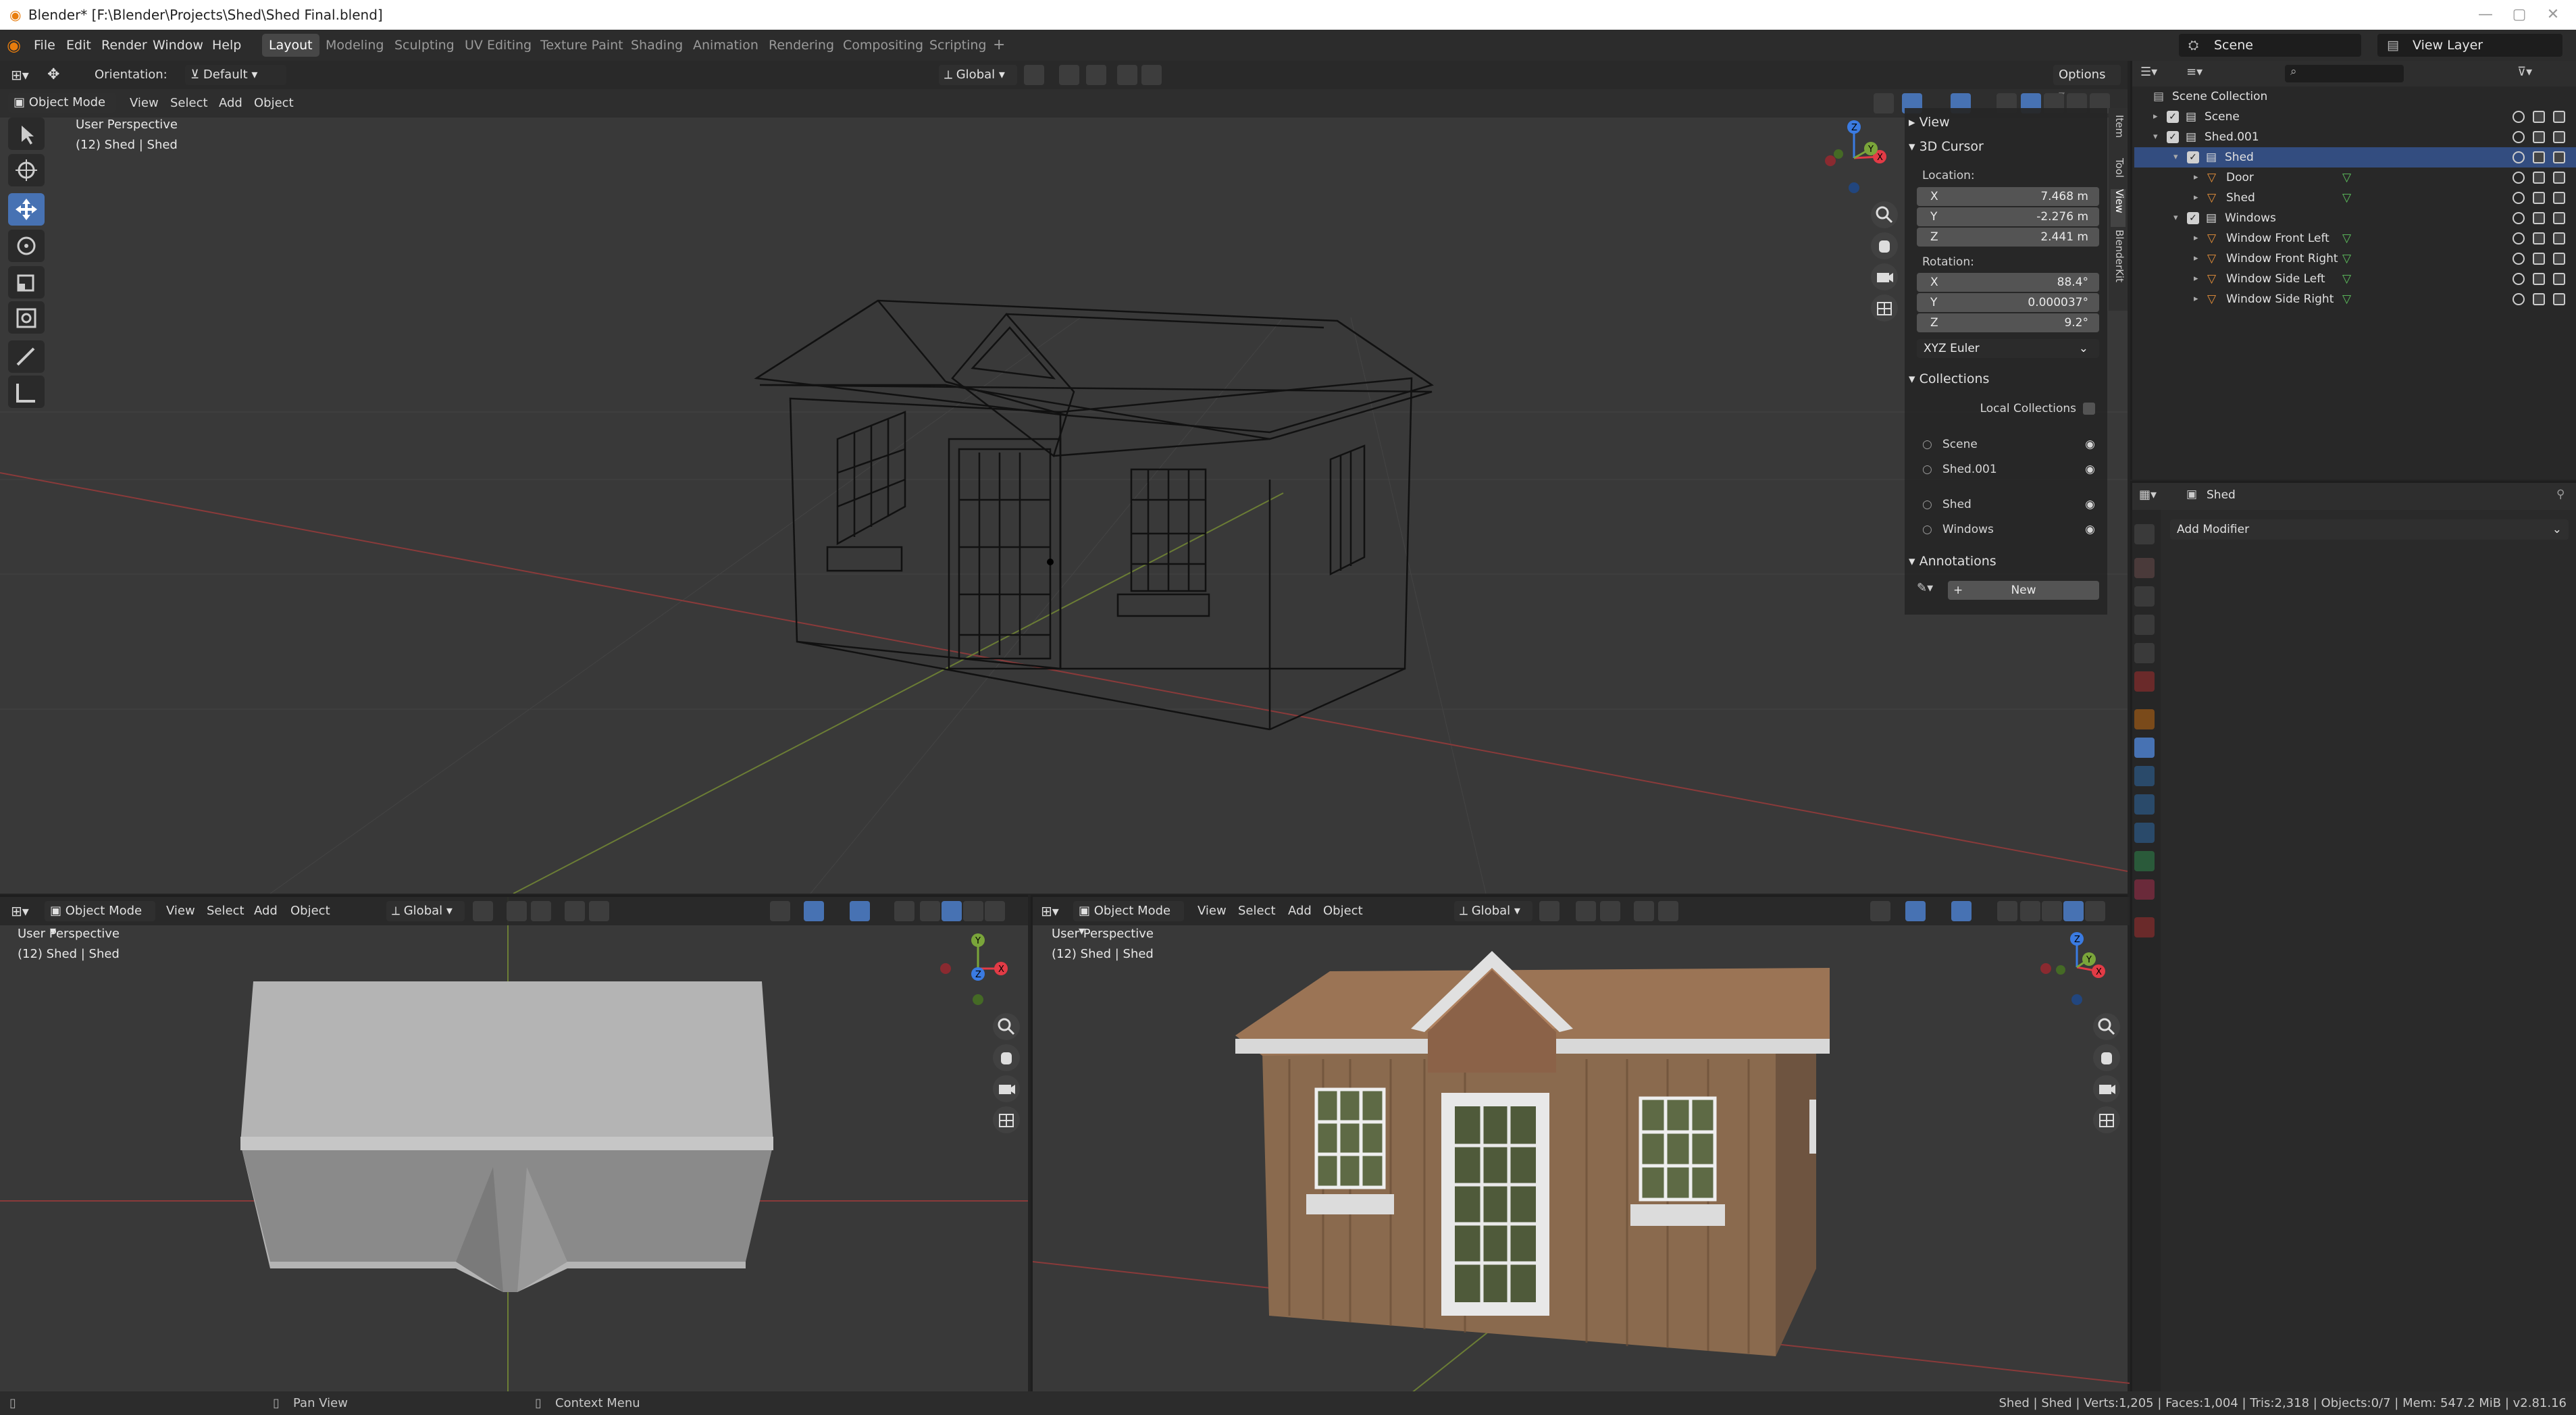 The width and height of the screenshot is (2576, 1415). What do you see at coordinates (20, 911) in the screenshot?
I see `editor-type-icon: ⊞▾` at bounding box center [20, 911].